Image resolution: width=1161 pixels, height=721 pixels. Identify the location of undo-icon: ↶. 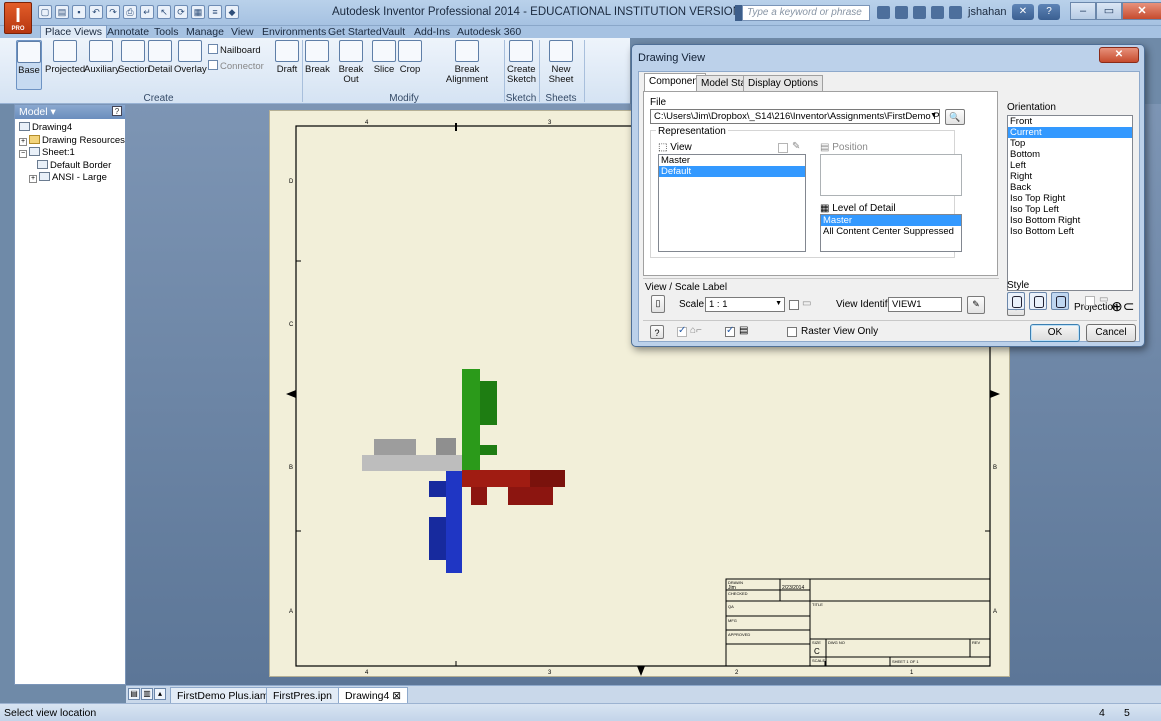
(96, 12).